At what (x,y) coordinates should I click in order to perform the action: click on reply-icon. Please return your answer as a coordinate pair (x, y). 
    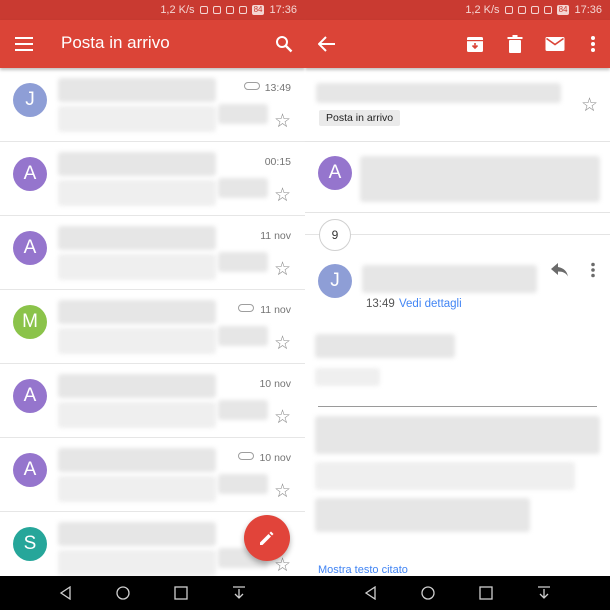
    Looking at the image, I should click on (560, 270).